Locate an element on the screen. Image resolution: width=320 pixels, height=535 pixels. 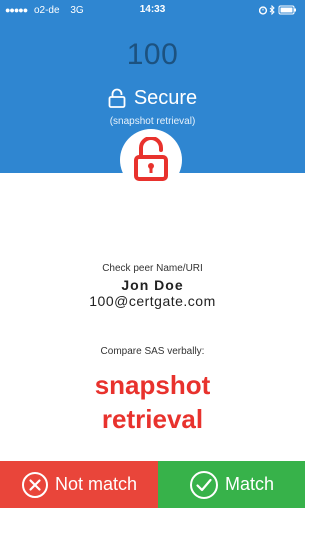
status-icons is located at coordinates (277, 10).